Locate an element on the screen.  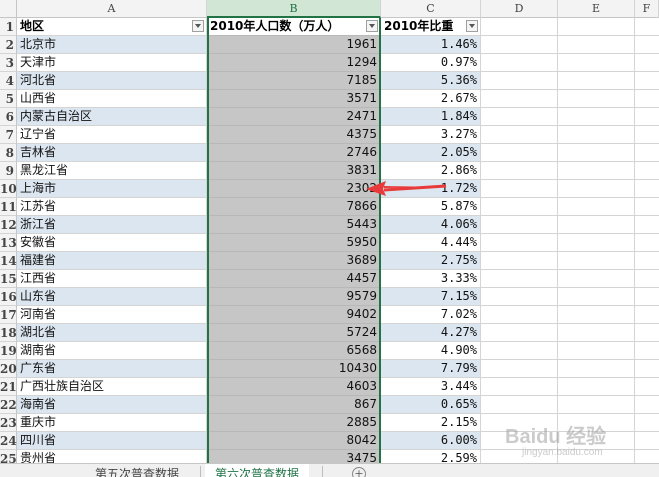
region-cell: 湖北省 is located at coordinates (112, 333).